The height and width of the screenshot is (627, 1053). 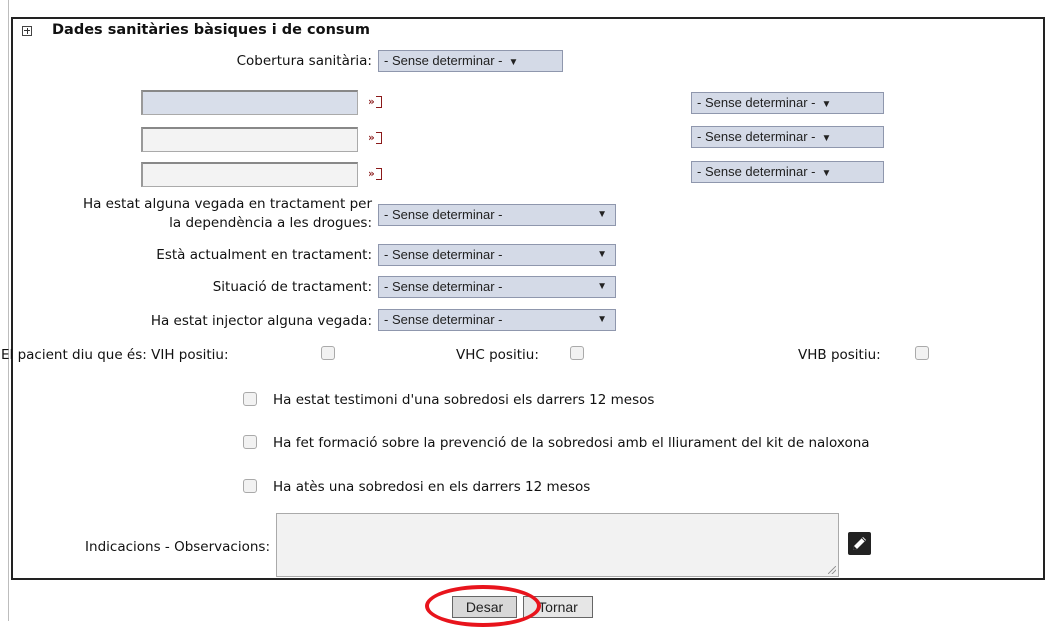 What do you see at coordinates (859, 543) in the screenshot?
I see `pencil-icon` at bounding box center [859, 543].